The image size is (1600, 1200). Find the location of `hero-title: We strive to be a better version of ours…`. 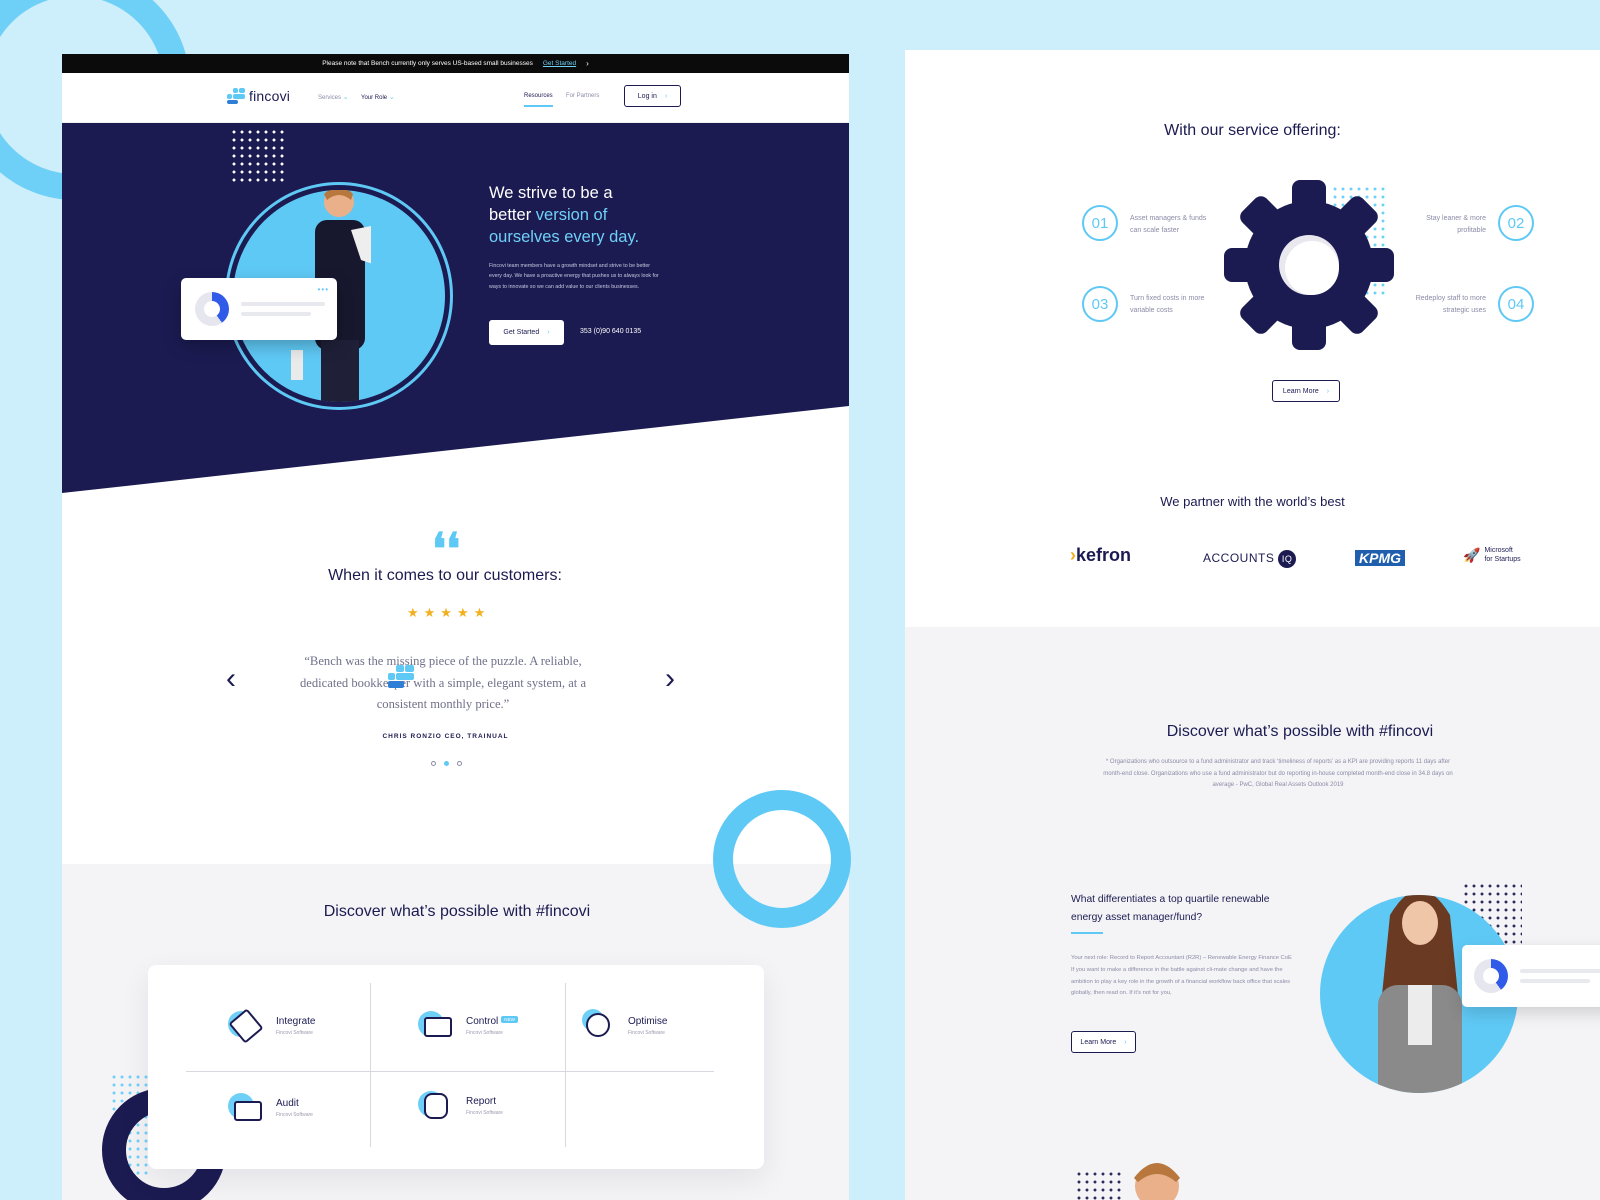

hero-title: We strive to be a better version of ours… is located at coordinates (564, 215).